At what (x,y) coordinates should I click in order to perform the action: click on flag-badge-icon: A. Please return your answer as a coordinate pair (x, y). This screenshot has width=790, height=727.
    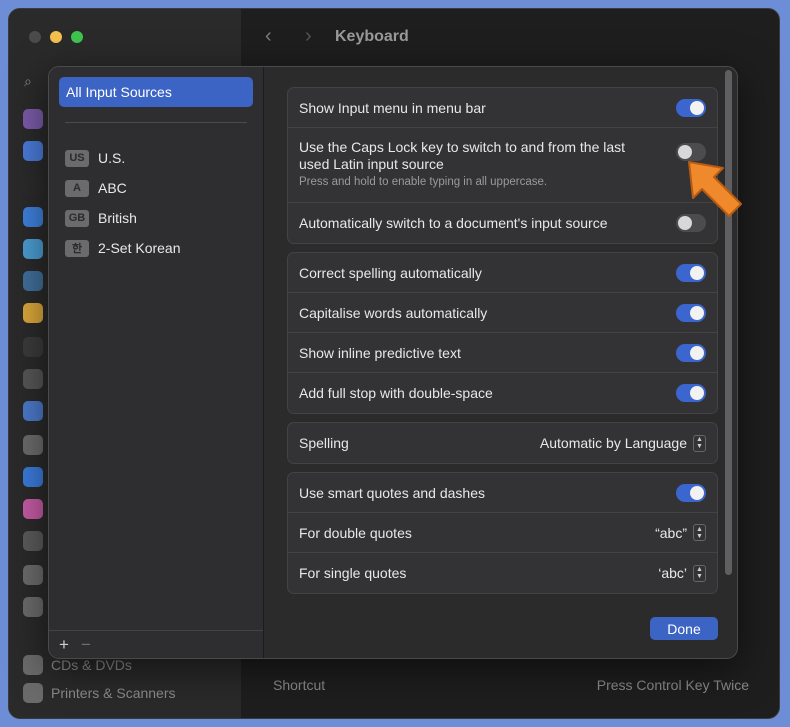
    Looking at the image, I should click on (77, 188).